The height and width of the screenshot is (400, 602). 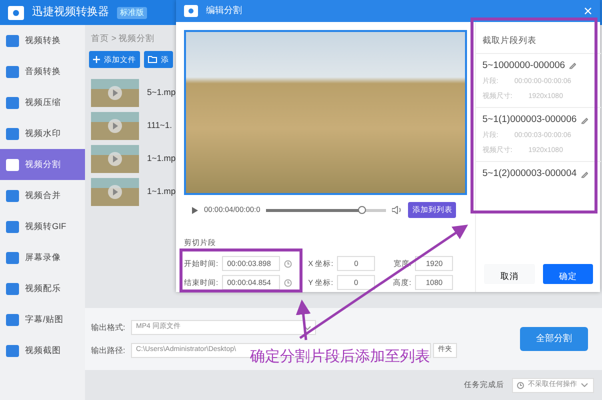 What do you see at coordinates (42, 102) in the screenshot?
I see `sidebar-item: 视频压缩` at bounding box center [42, 102].